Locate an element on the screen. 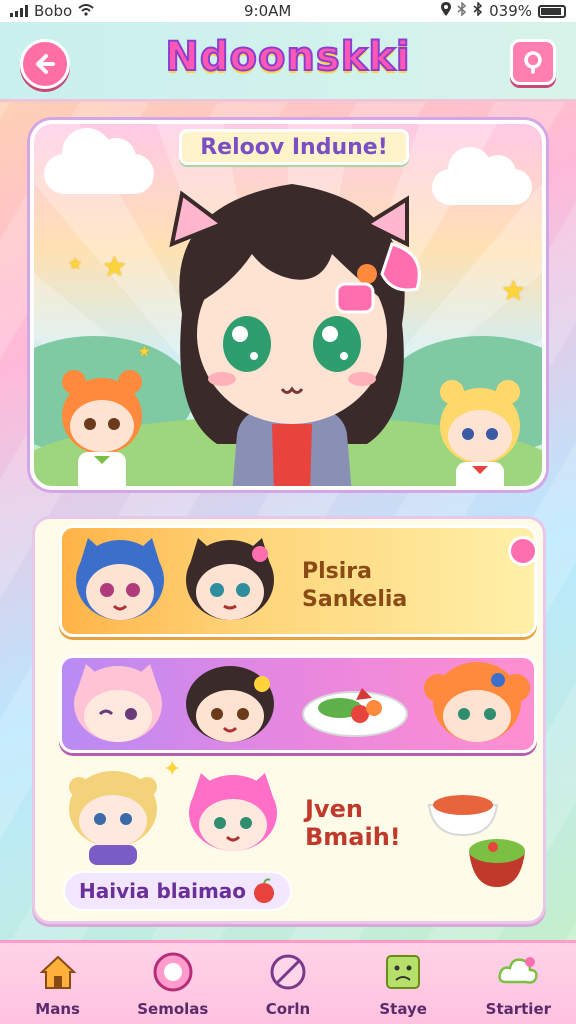 This screenshot has height=1024, width=576. sad-face-icon is located at coordinates (403, 972).